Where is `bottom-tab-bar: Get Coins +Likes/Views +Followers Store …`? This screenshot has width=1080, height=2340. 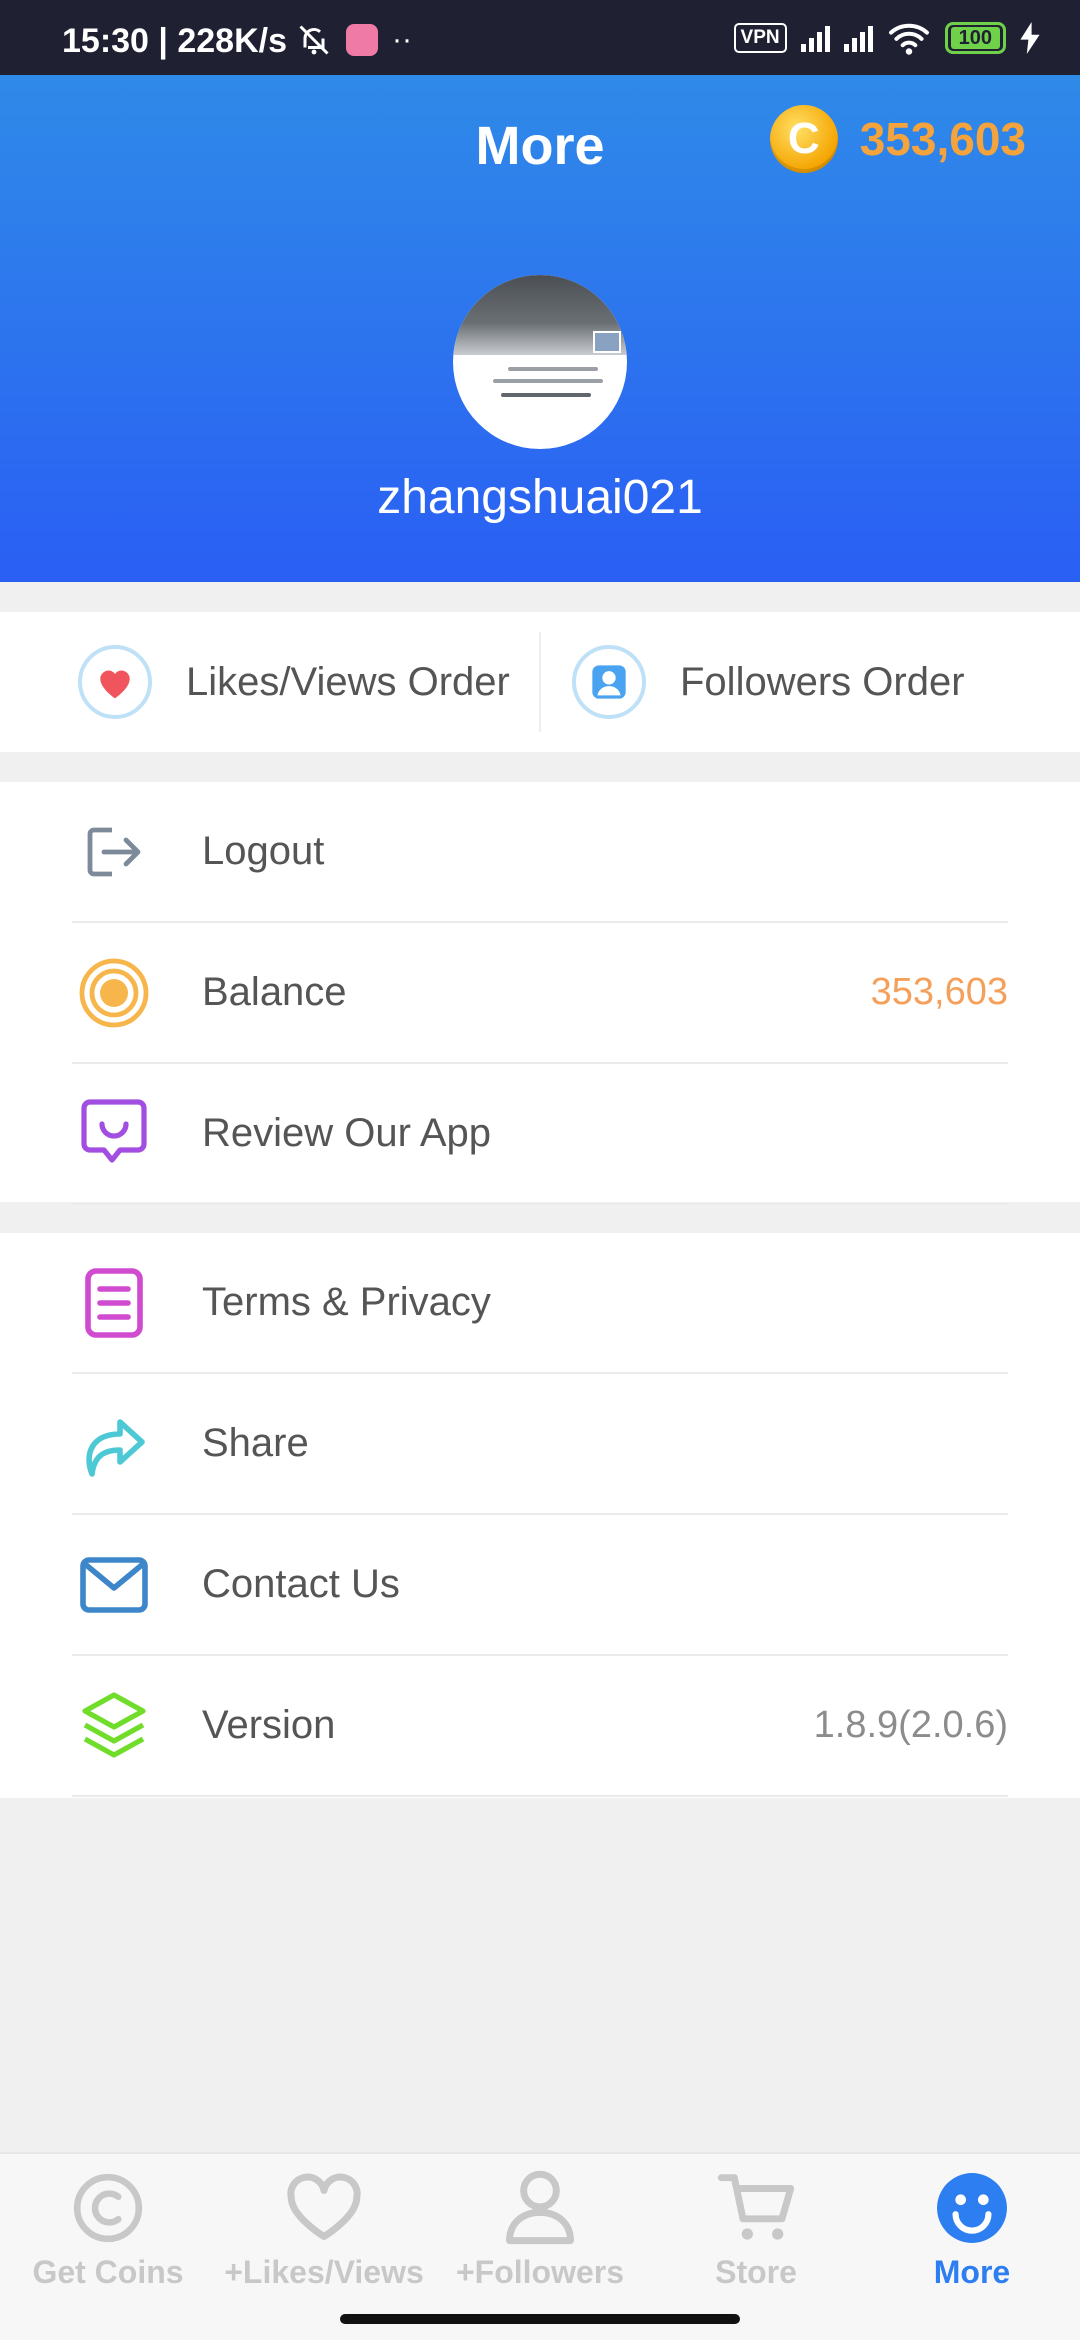
bottom-tab-bar: Get Coins +Likes/Views +Followers Store … is located at coordinates (540, 2246).